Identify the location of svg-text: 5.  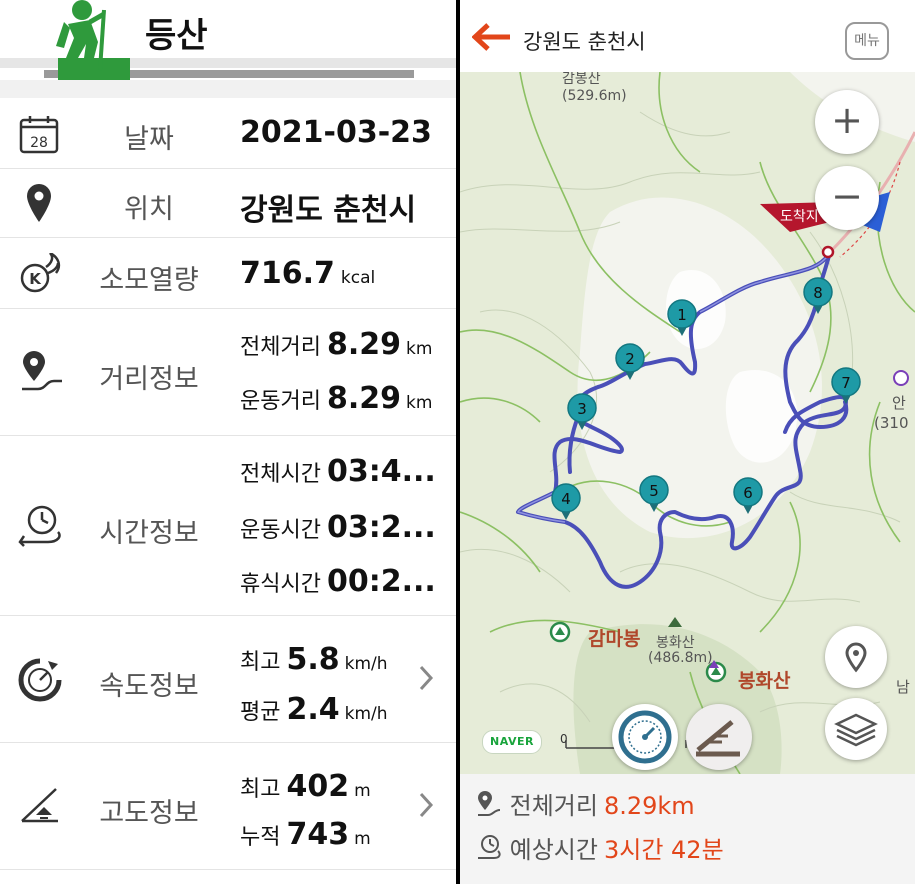
(654, 491).